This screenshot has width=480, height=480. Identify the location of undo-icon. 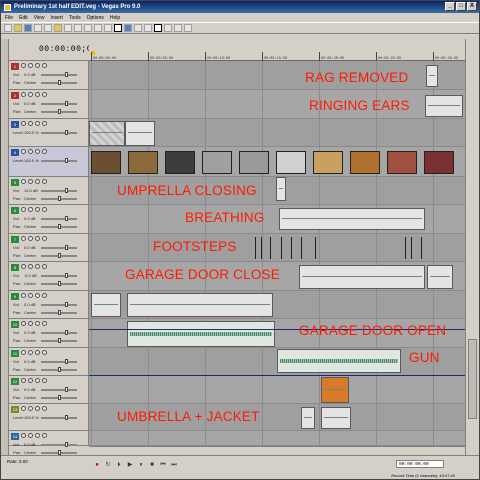
(98, 28).